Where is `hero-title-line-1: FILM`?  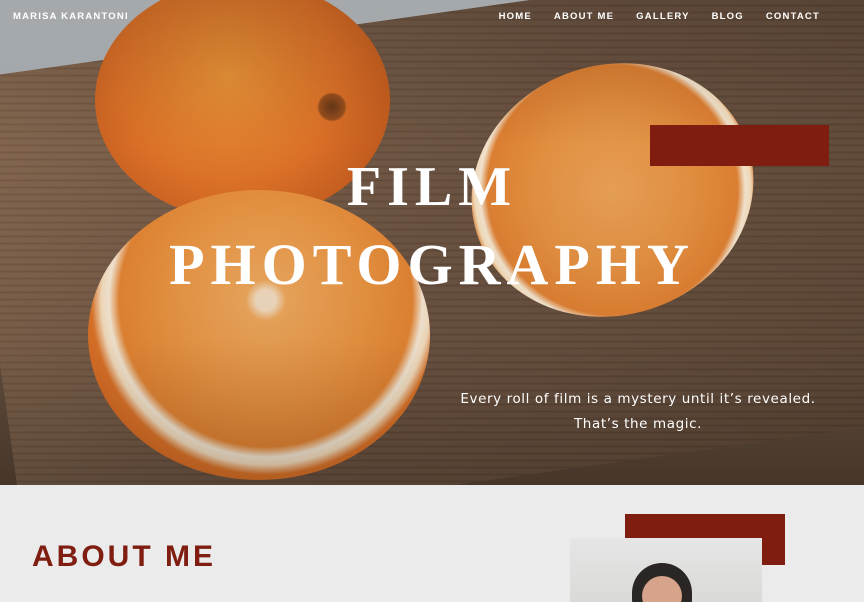
hero-title-line-1: FILM is located at coordinates (432, 187).